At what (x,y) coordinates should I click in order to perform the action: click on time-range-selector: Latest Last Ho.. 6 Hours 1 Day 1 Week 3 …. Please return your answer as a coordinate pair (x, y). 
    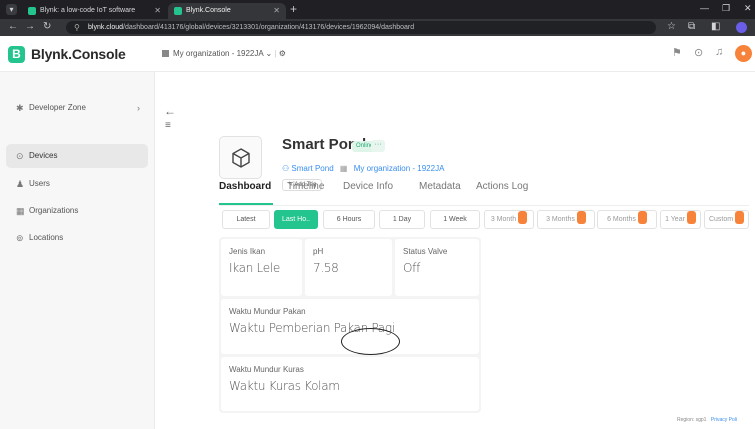
    Looking at the image, I should click on (484, 220).